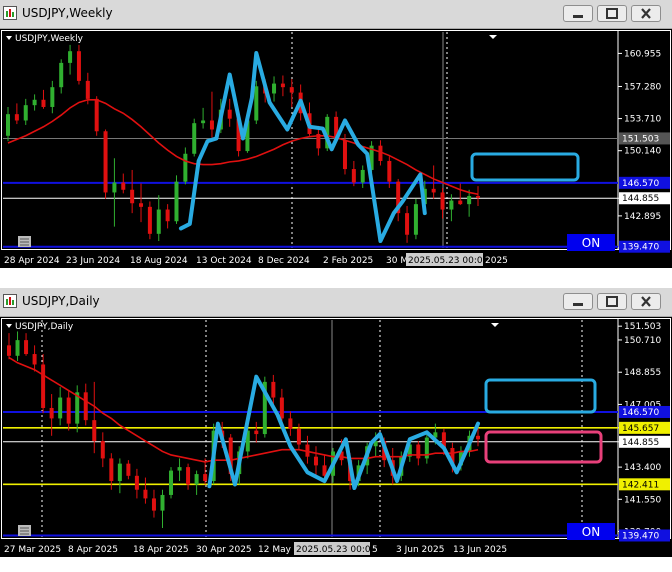 This screenshot has width=672, height=572. What do you see at coordinates (93, 550) in the screenshot?
I see `date-axis-label: 8 Apr 2025` at bounding box center [93, 550].